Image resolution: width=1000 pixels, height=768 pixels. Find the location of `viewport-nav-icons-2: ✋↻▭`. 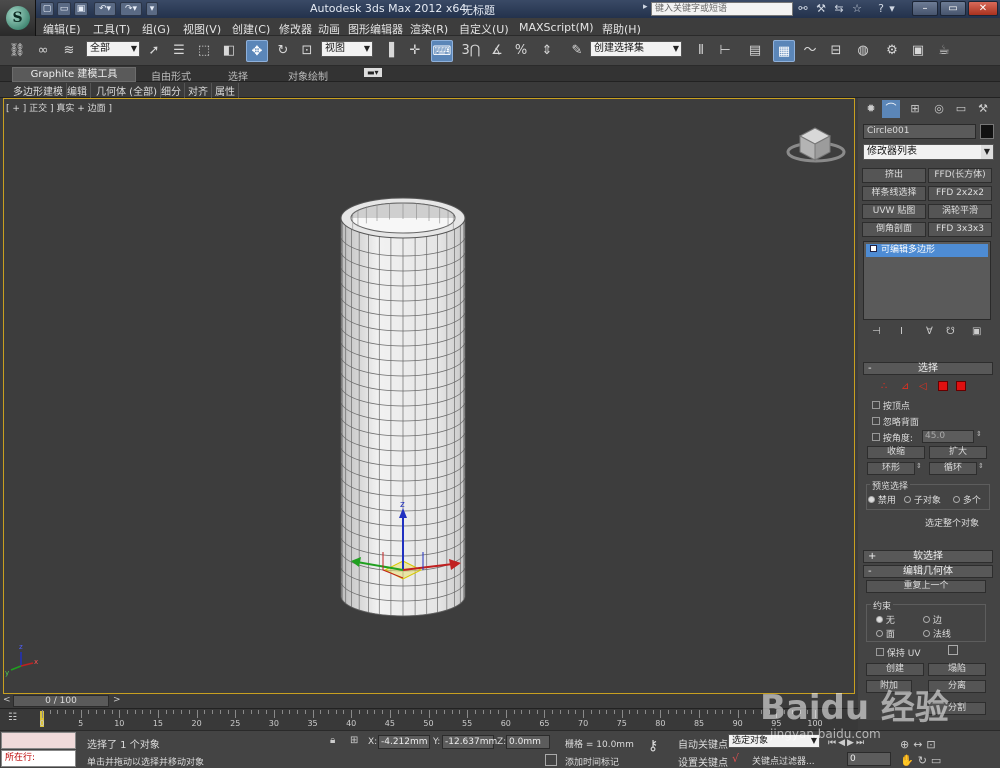

viewport-nav-icons-2: ✋↻▭ is located at coordinates (922, 760).